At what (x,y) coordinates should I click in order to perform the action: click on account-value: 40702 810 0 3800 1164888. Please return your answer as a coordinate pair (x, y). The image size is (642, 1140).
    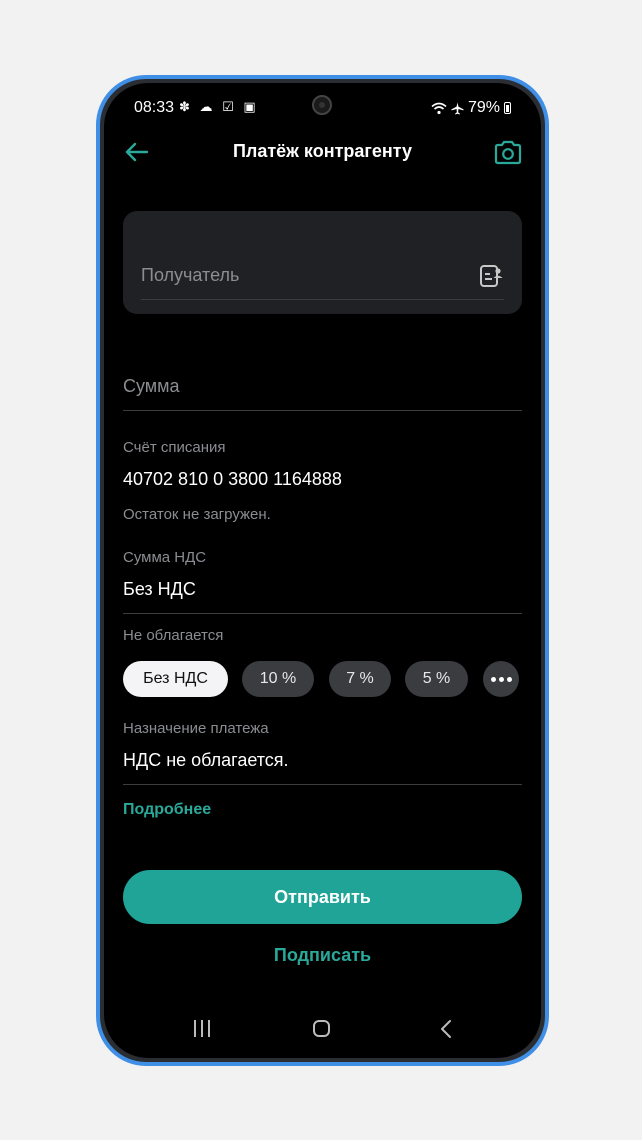
    Looking at the image, I should click on (232, 479).